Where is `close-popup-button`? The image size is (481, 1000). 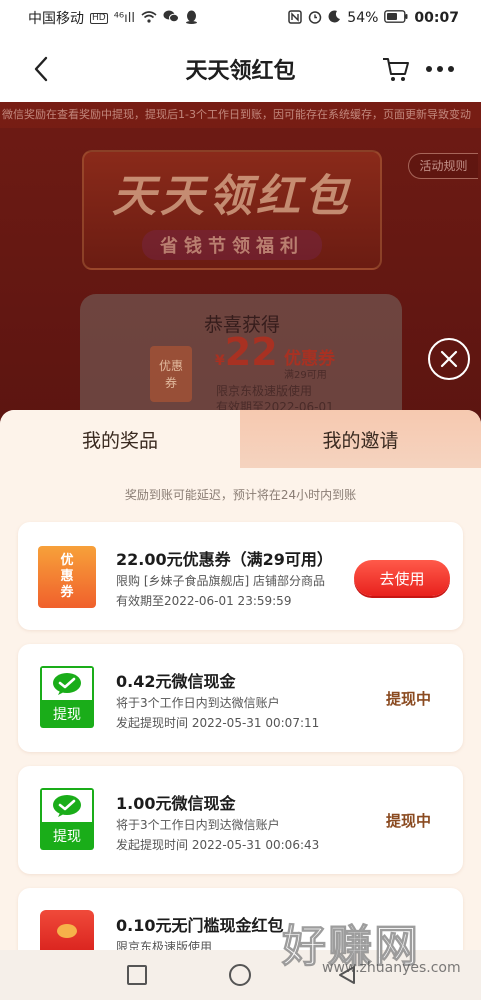
close-popup-button is located at coordinates (449, 359).